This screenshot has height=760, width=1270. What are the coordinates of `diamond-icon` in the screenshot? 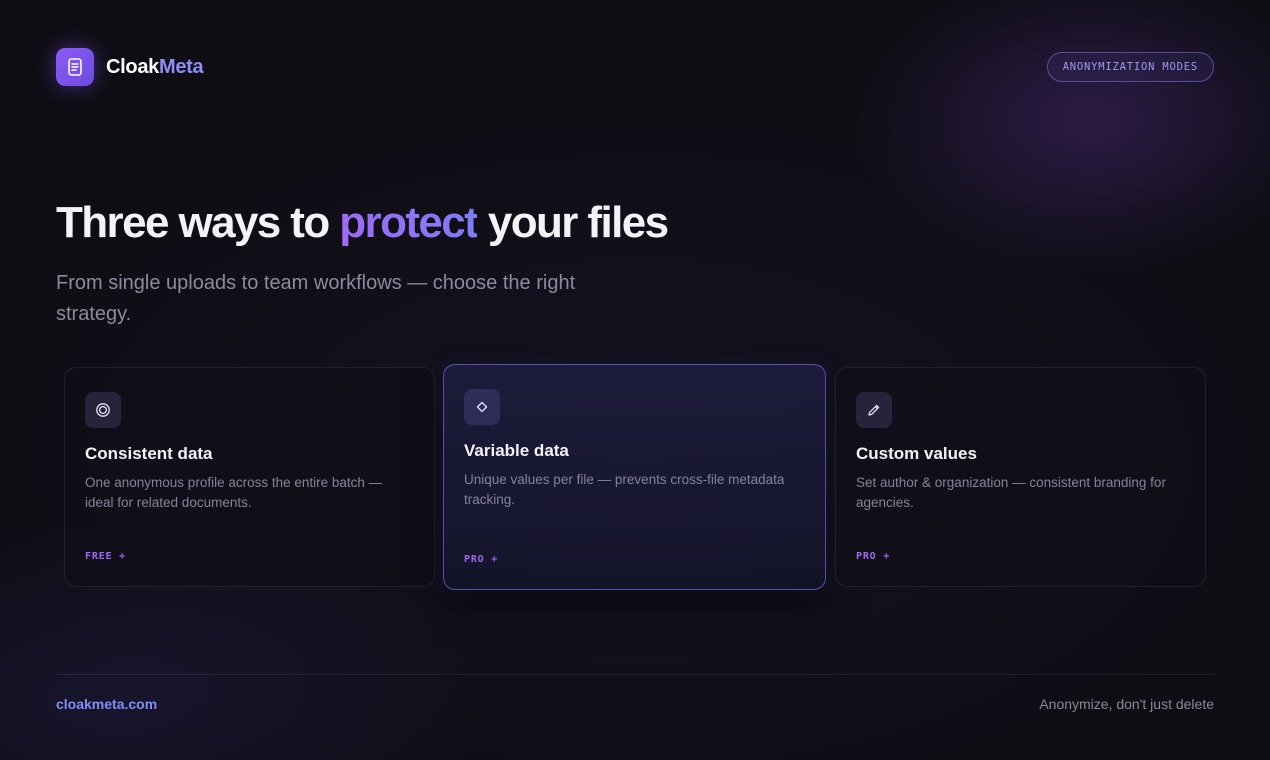 It's located at (482, 407).